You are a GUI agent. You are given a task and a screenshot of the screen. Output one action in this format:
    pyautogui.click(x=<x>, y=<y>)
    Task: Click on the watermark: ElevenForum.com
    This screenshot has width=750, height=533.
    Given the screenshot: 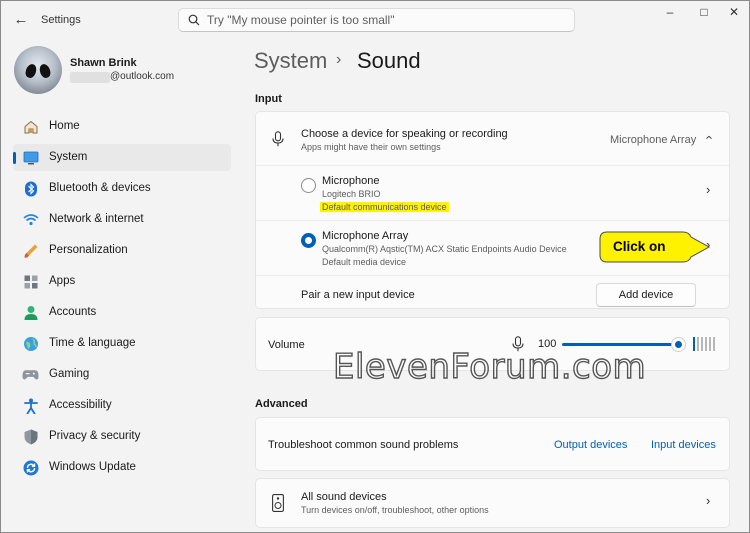 What is the action you would take?
    pyautogui.click(x=489, y=366)
    